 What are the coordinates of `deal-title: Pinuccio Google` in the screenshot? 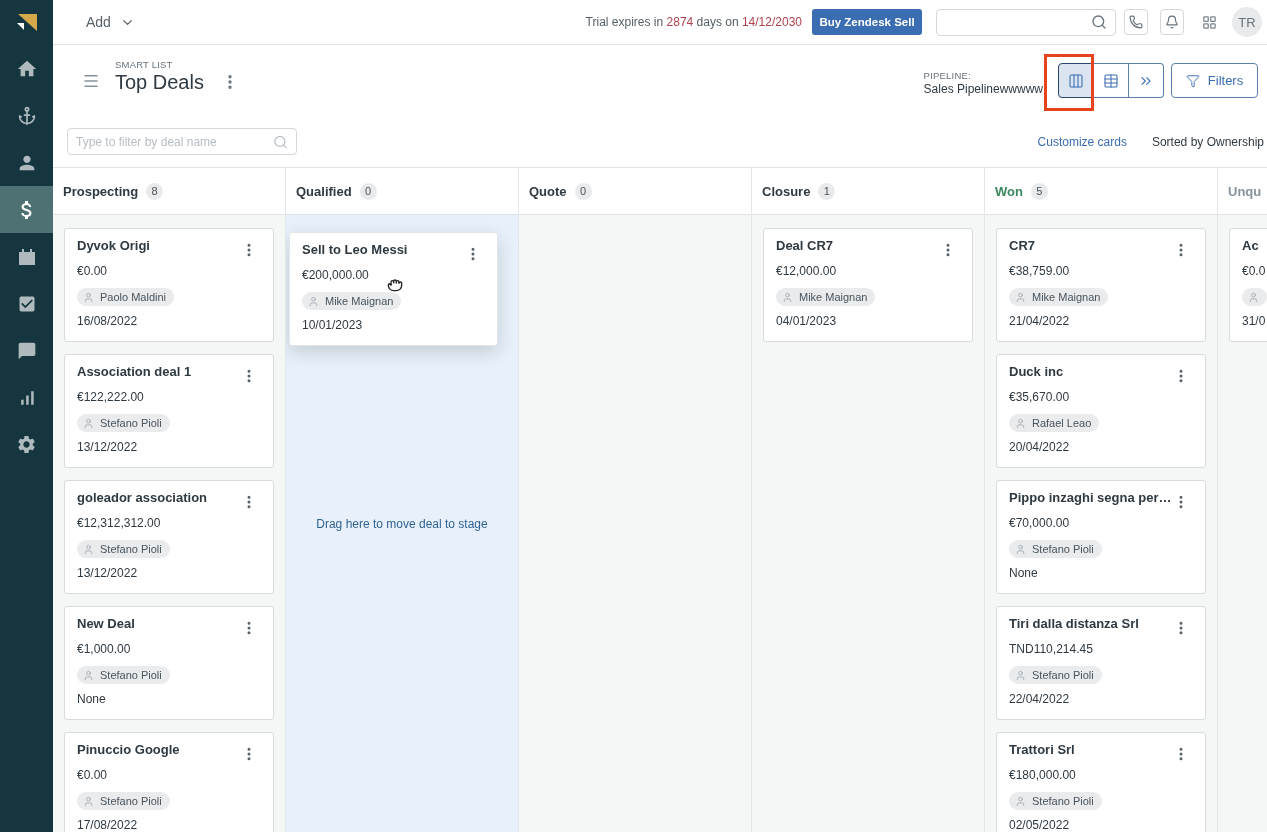 It's located at (128, 750).